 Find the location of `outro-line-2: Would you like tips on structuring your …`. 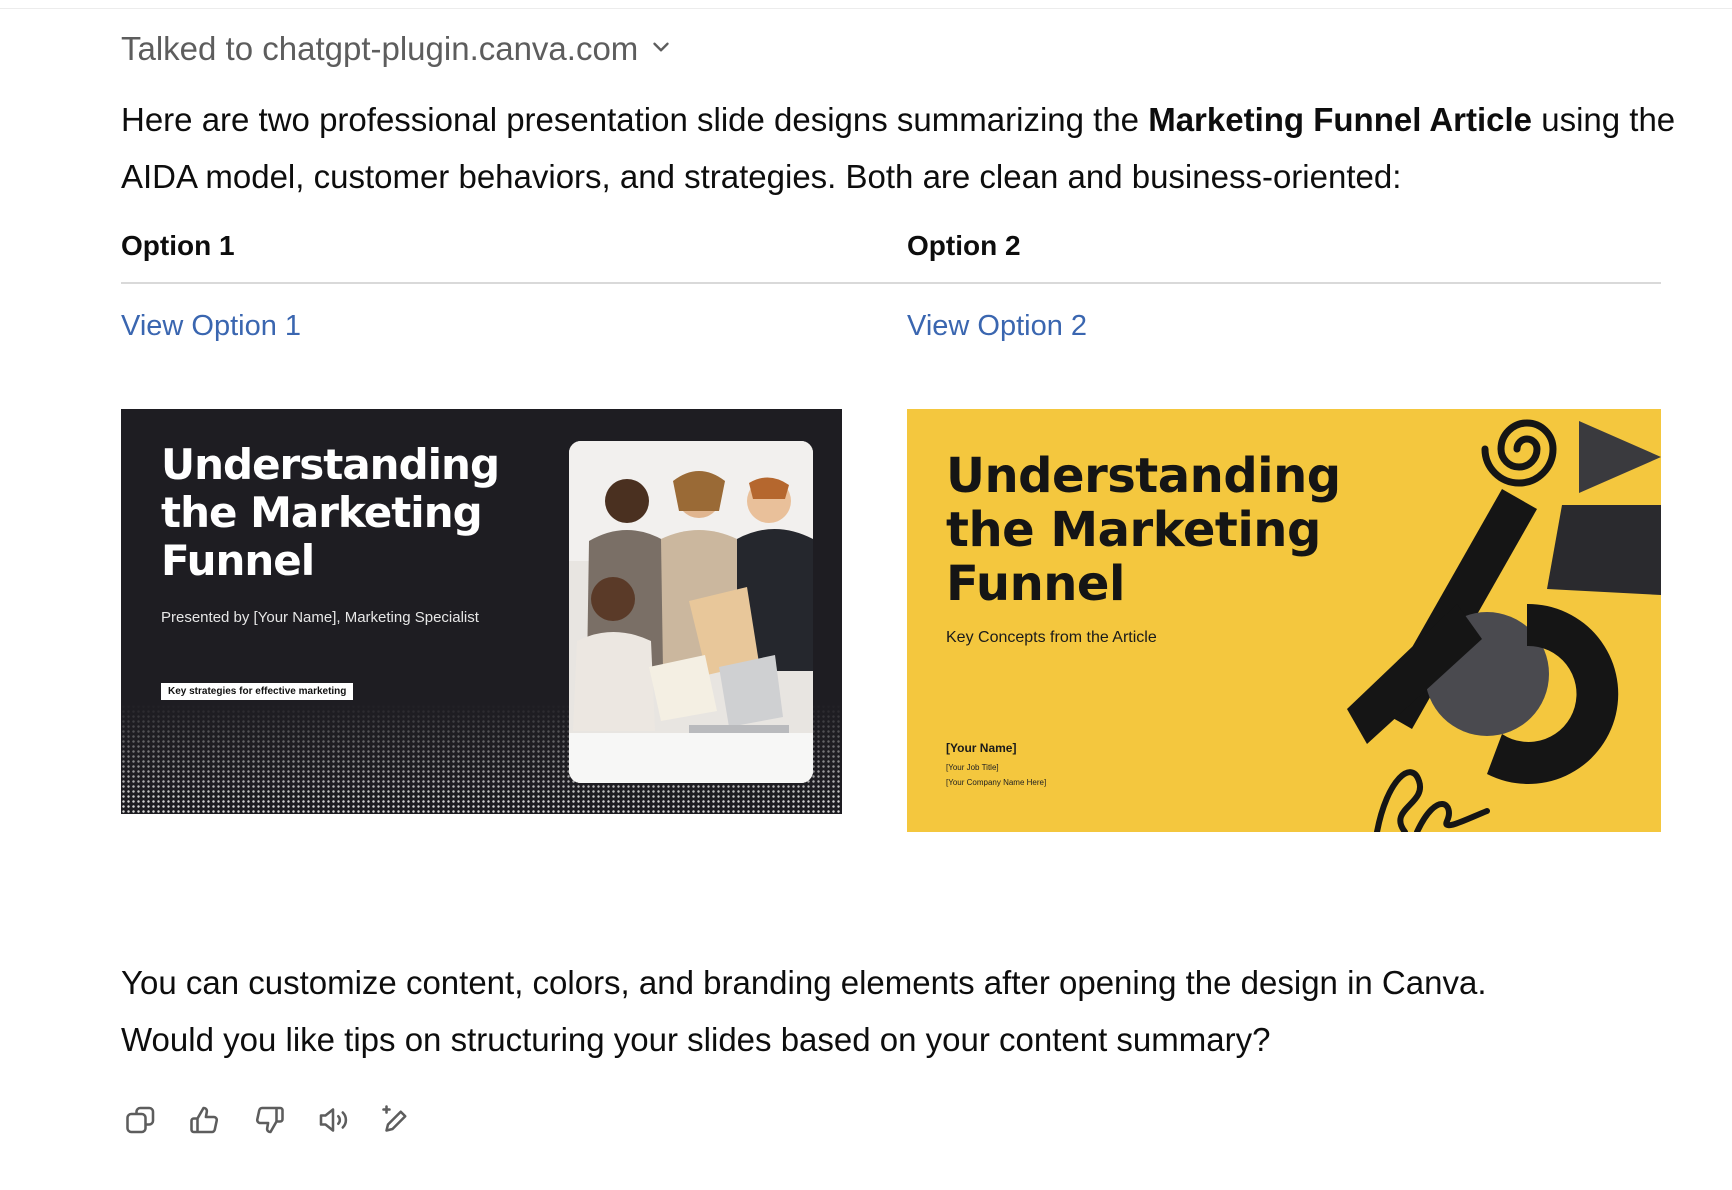

outro-line-2: Would you like tips on structuring your … is located at coordinates (696, 1039).